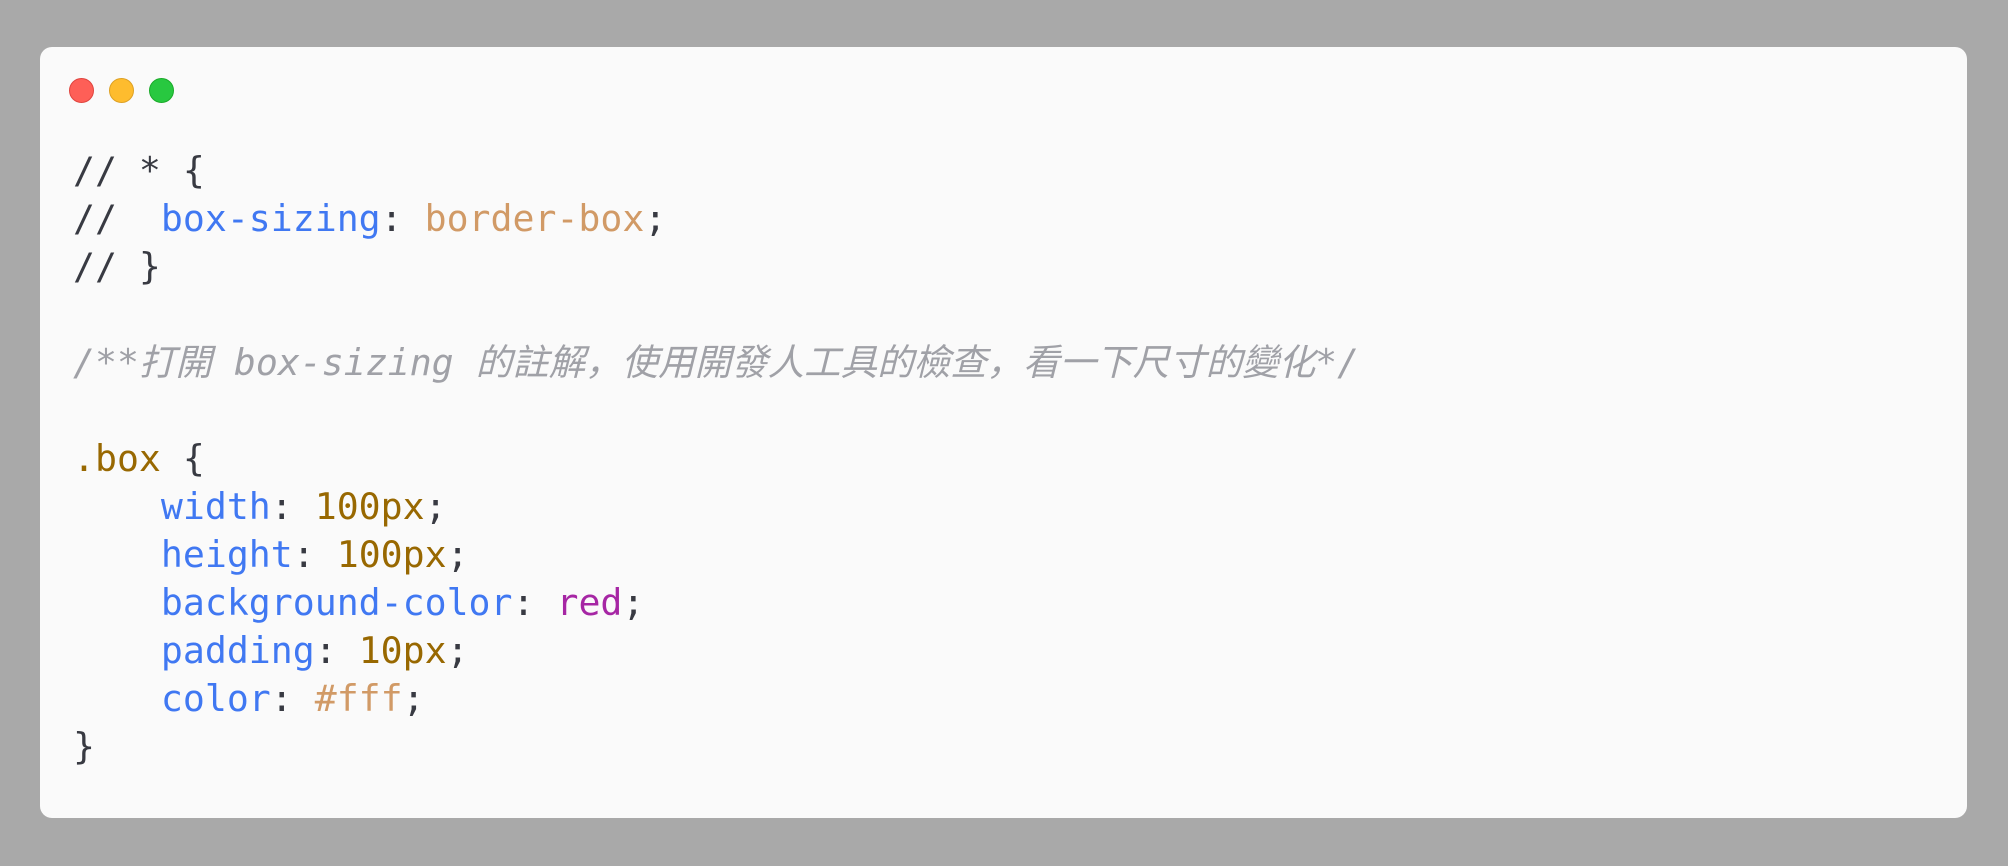 This screenshot has width=2008, height=866. I want to click on code-line: height: 100px;, so click(716, 555).